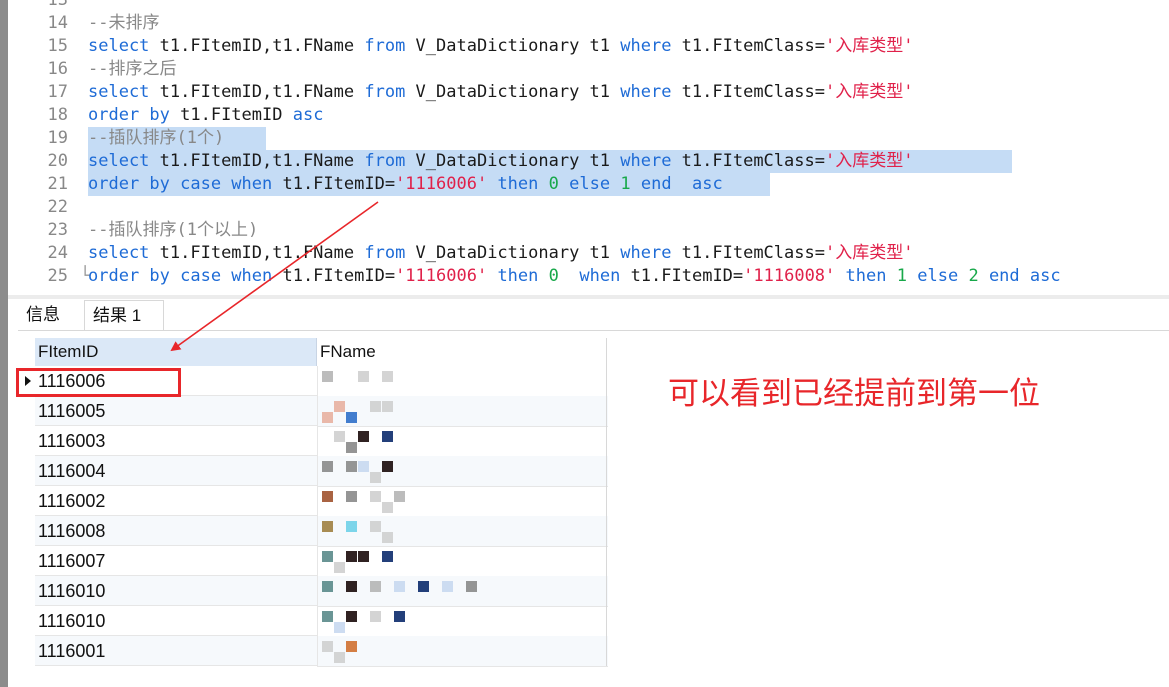 This screenshot has width=1169, height=687. Describe the element at coordinates (57, 276) in the screenshot. I see `line-number: 25` at that location.